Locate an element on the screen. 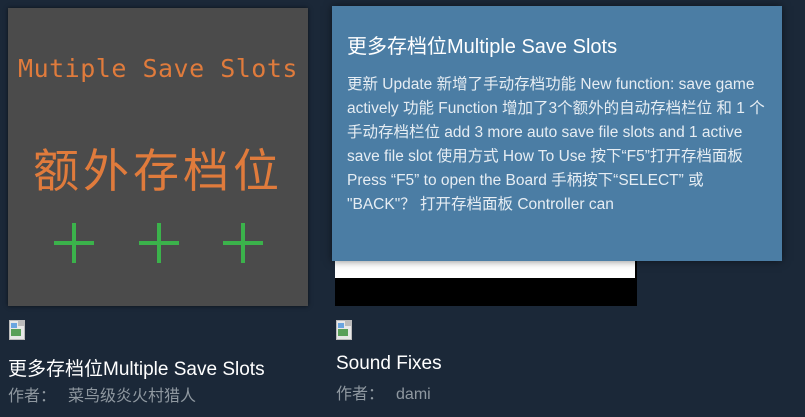 The image size is (805, 417). item-title-link: Sound Fixes is located at coordinates (389, 364).